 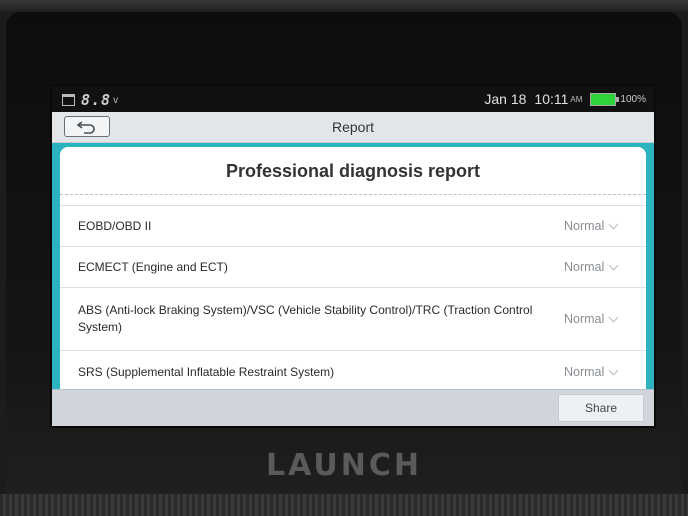 I want to click on report-heading: Professional diagnosis report, so click(x=353, y=171).